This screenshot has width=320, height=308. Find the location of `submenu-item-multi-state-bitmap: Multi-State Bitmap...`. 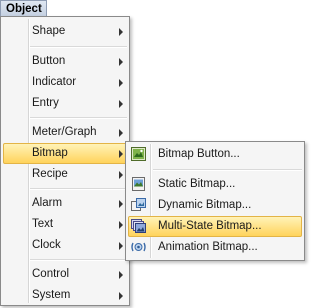

submenu-item-multi-state-bitmap: Multi-State Bitmap... is located at coordinates (215, 226).